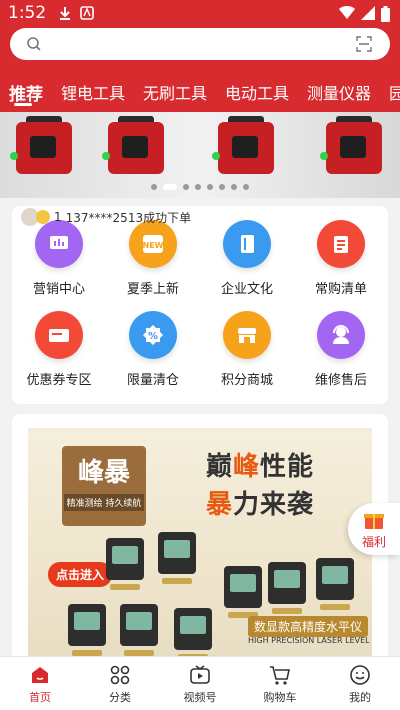 The height and width of the screenshot is (710, 400). I want to click on carousel-indicator, so click(200, 187).